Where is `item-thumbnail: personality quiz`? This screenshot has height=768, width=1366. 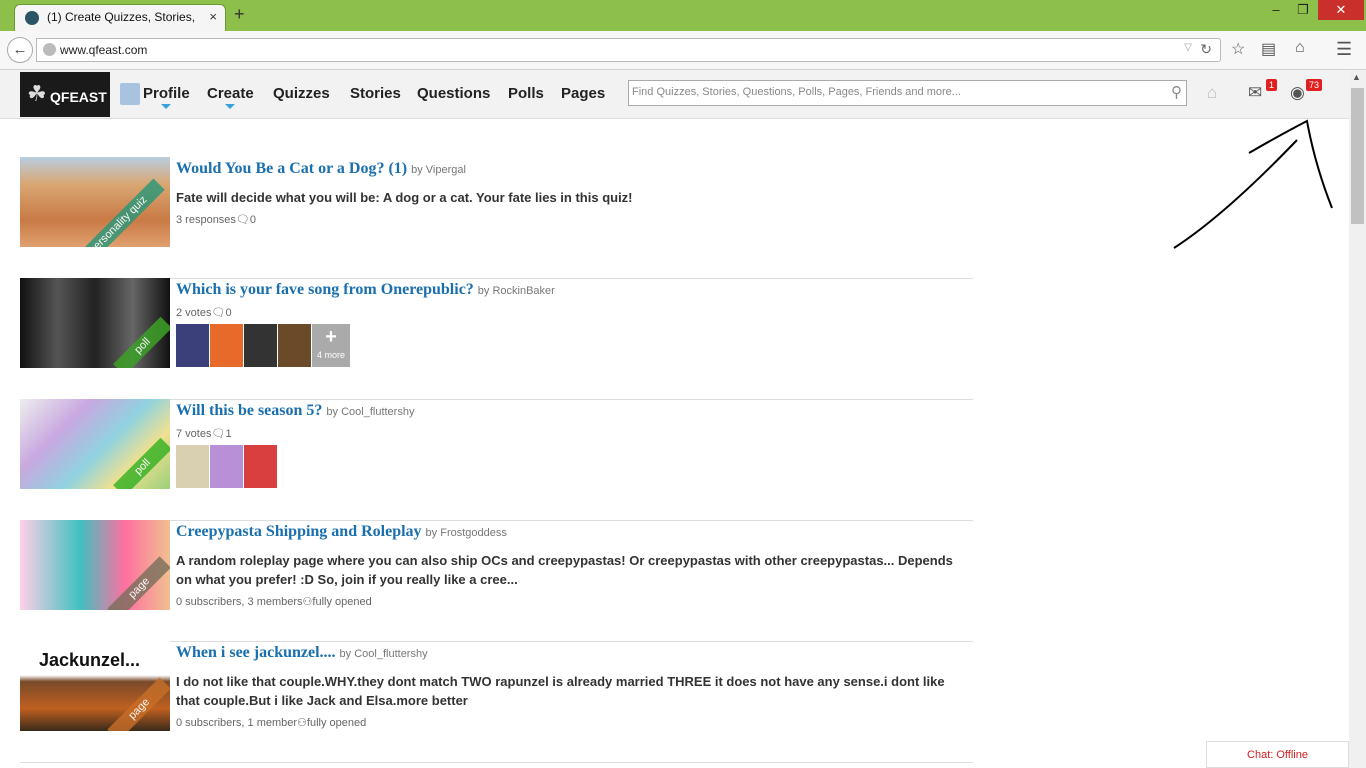
item-thumbnail: personality quiz is located at coordinates (95, 202).